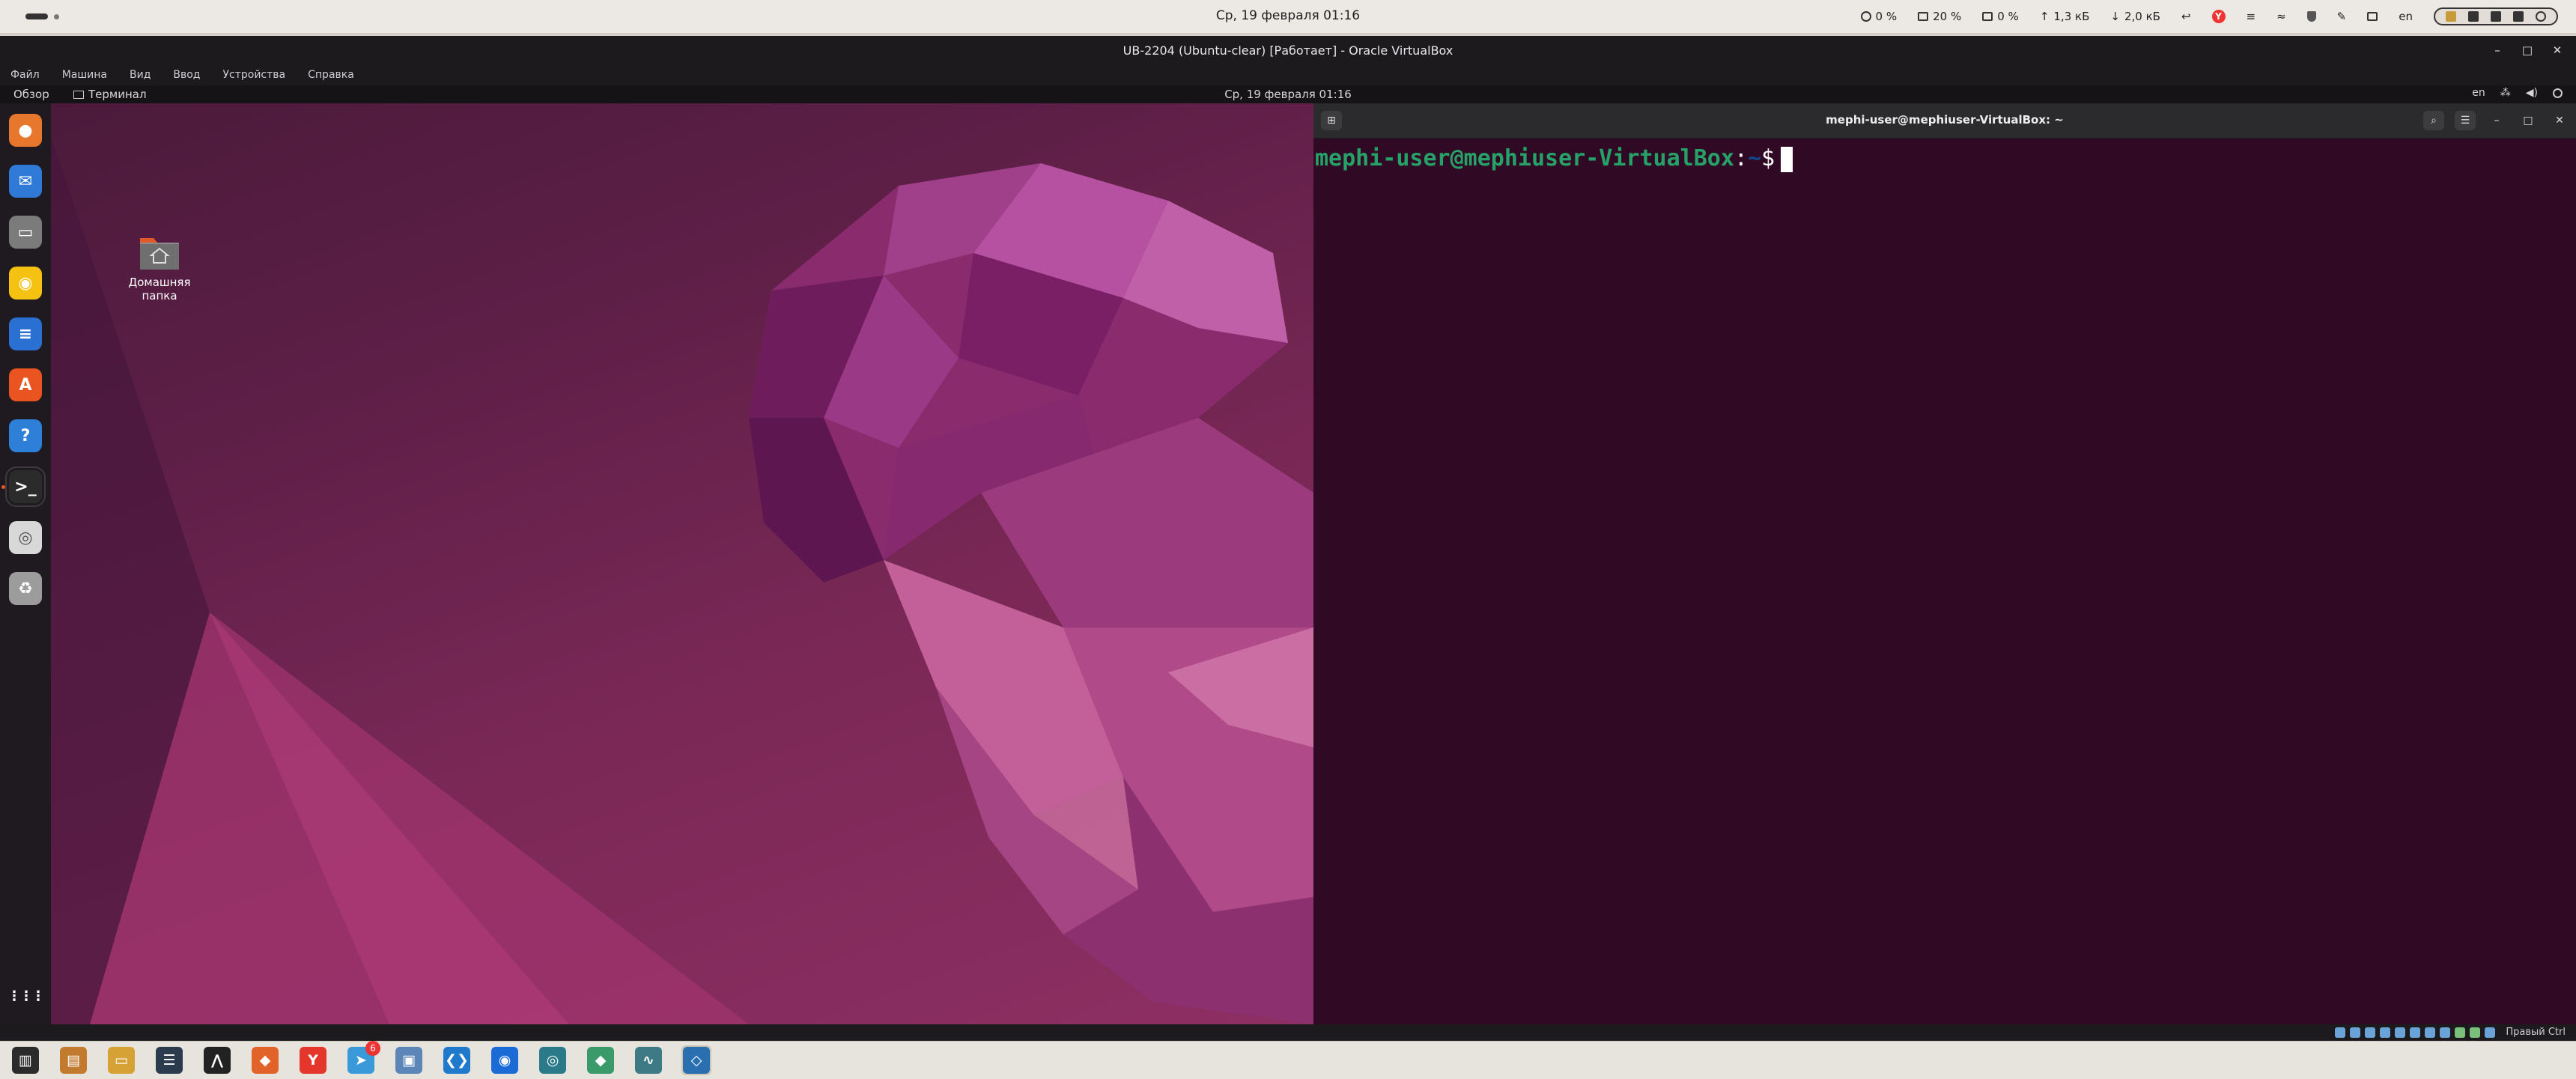 The image size is (2576, 1079). I want to click on app-grid-glyph: ⋮⋮⋮, so click(26, 996).